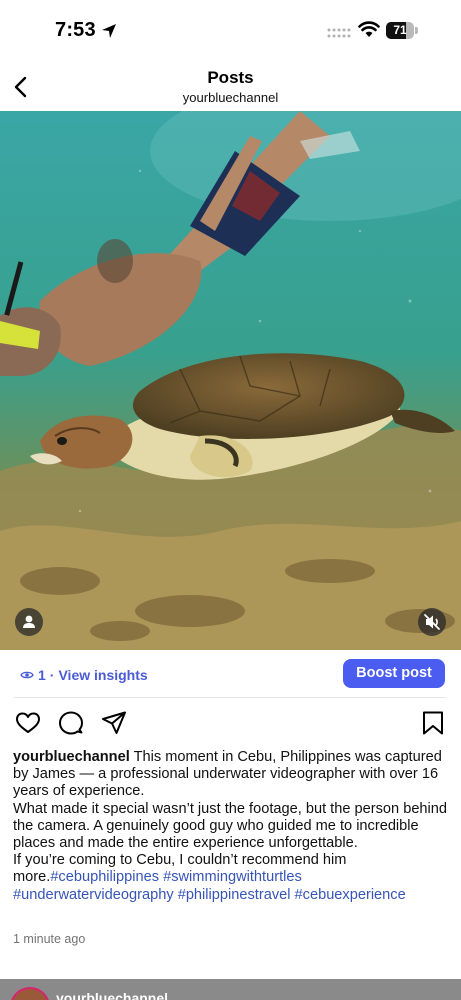 The width and height of the screenshot is (461, 1000). What do you see at coordinates (104, 877) in the screenshot?
I see `hashtag: #cebuphilippines` at bounding box center [104, 877].